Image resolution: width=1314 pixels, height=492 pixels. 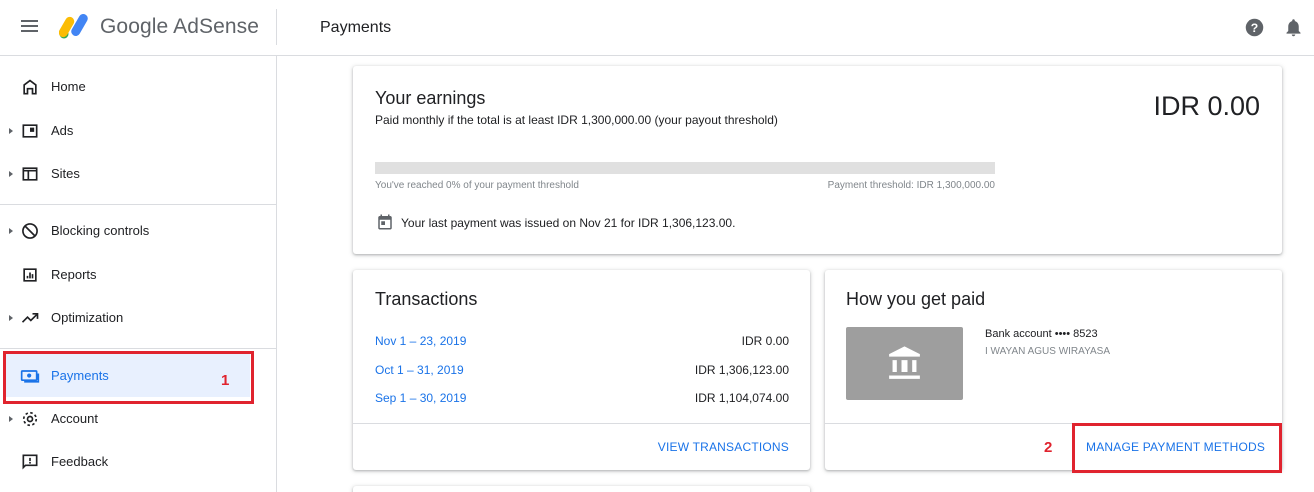 What do you see at coordinates (74, 418) in the screenshot?
I see `sidebar-item-label: Account` at bounding box center [74, 418].